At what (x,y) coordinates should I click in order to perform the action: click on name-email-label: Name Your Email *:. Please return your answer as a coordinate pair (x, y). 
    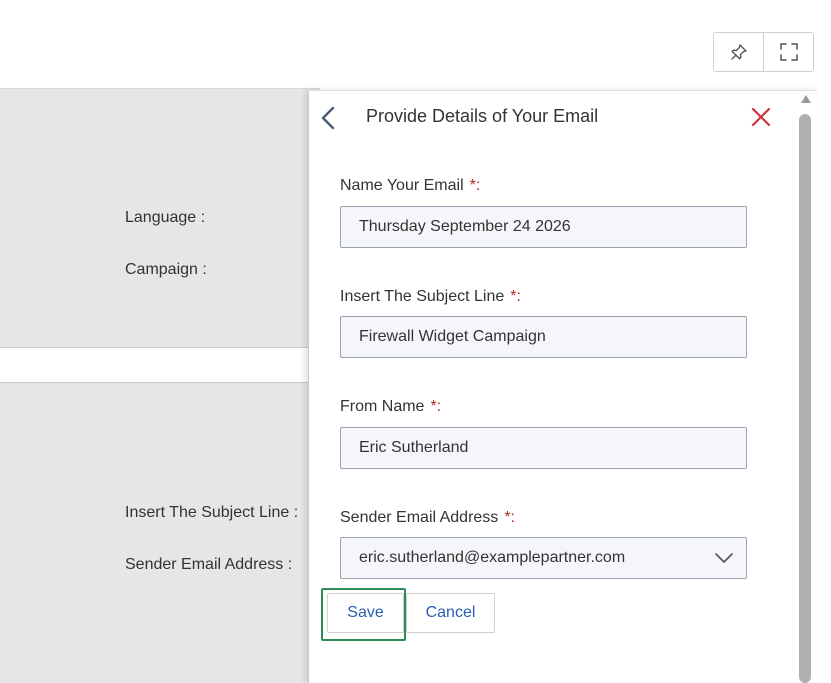
    Looking at the image, I should click on (410, 186).